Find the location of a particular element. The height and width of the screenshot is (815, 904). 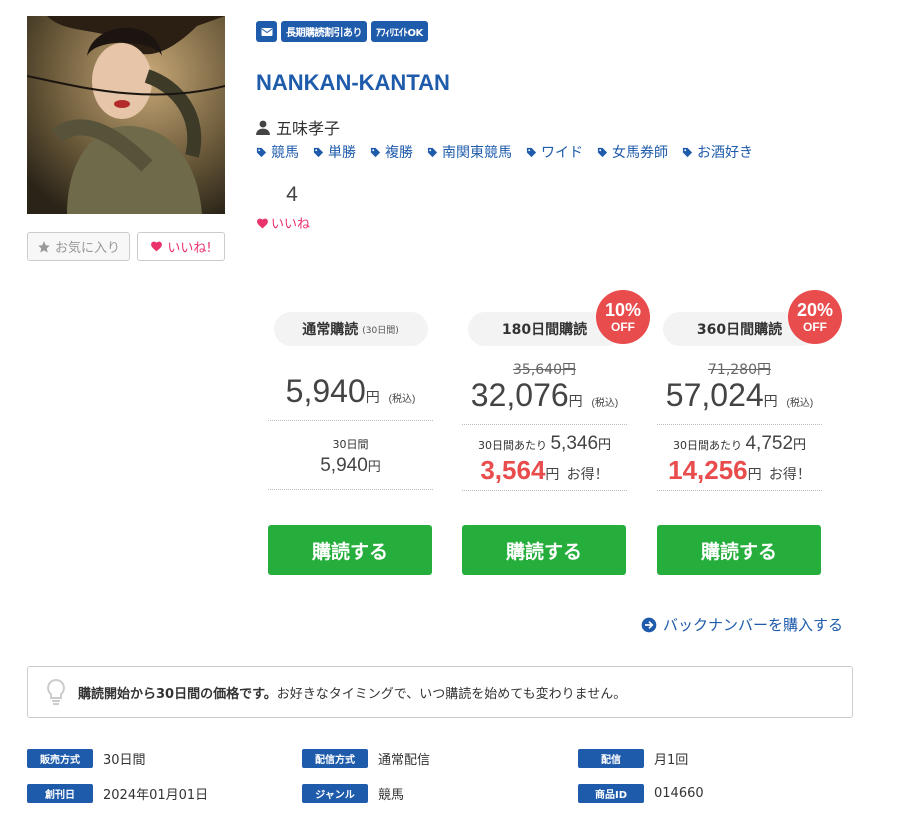

tag-label: 競馬 is located at coordinates (285, 153).